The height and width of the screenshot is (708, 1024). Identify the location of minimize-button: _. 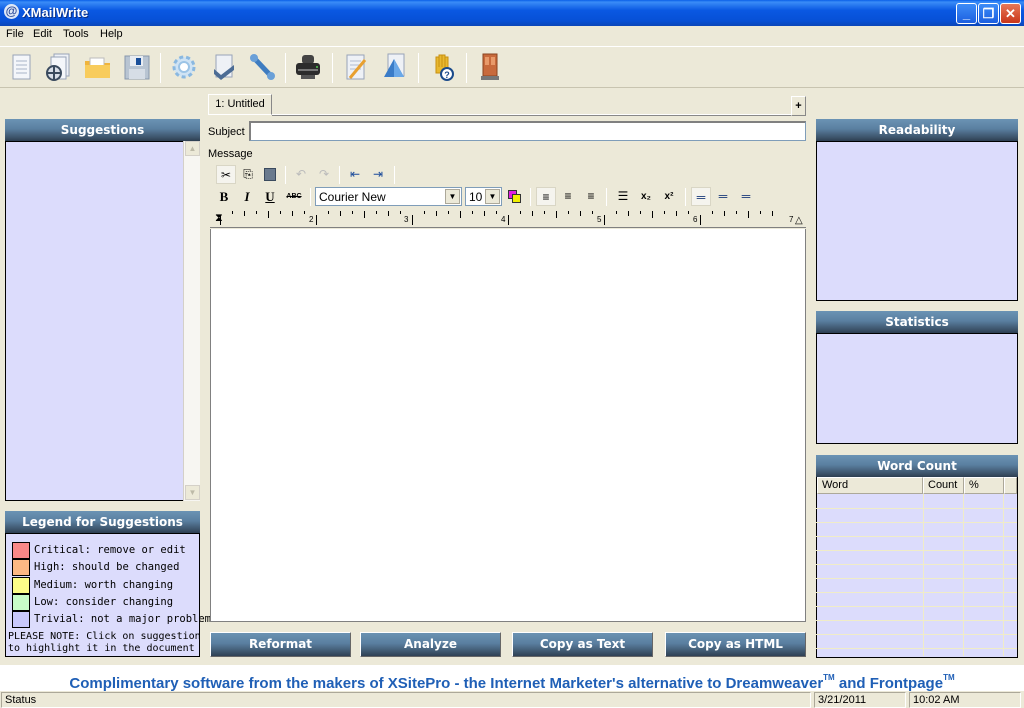
(966, 13).